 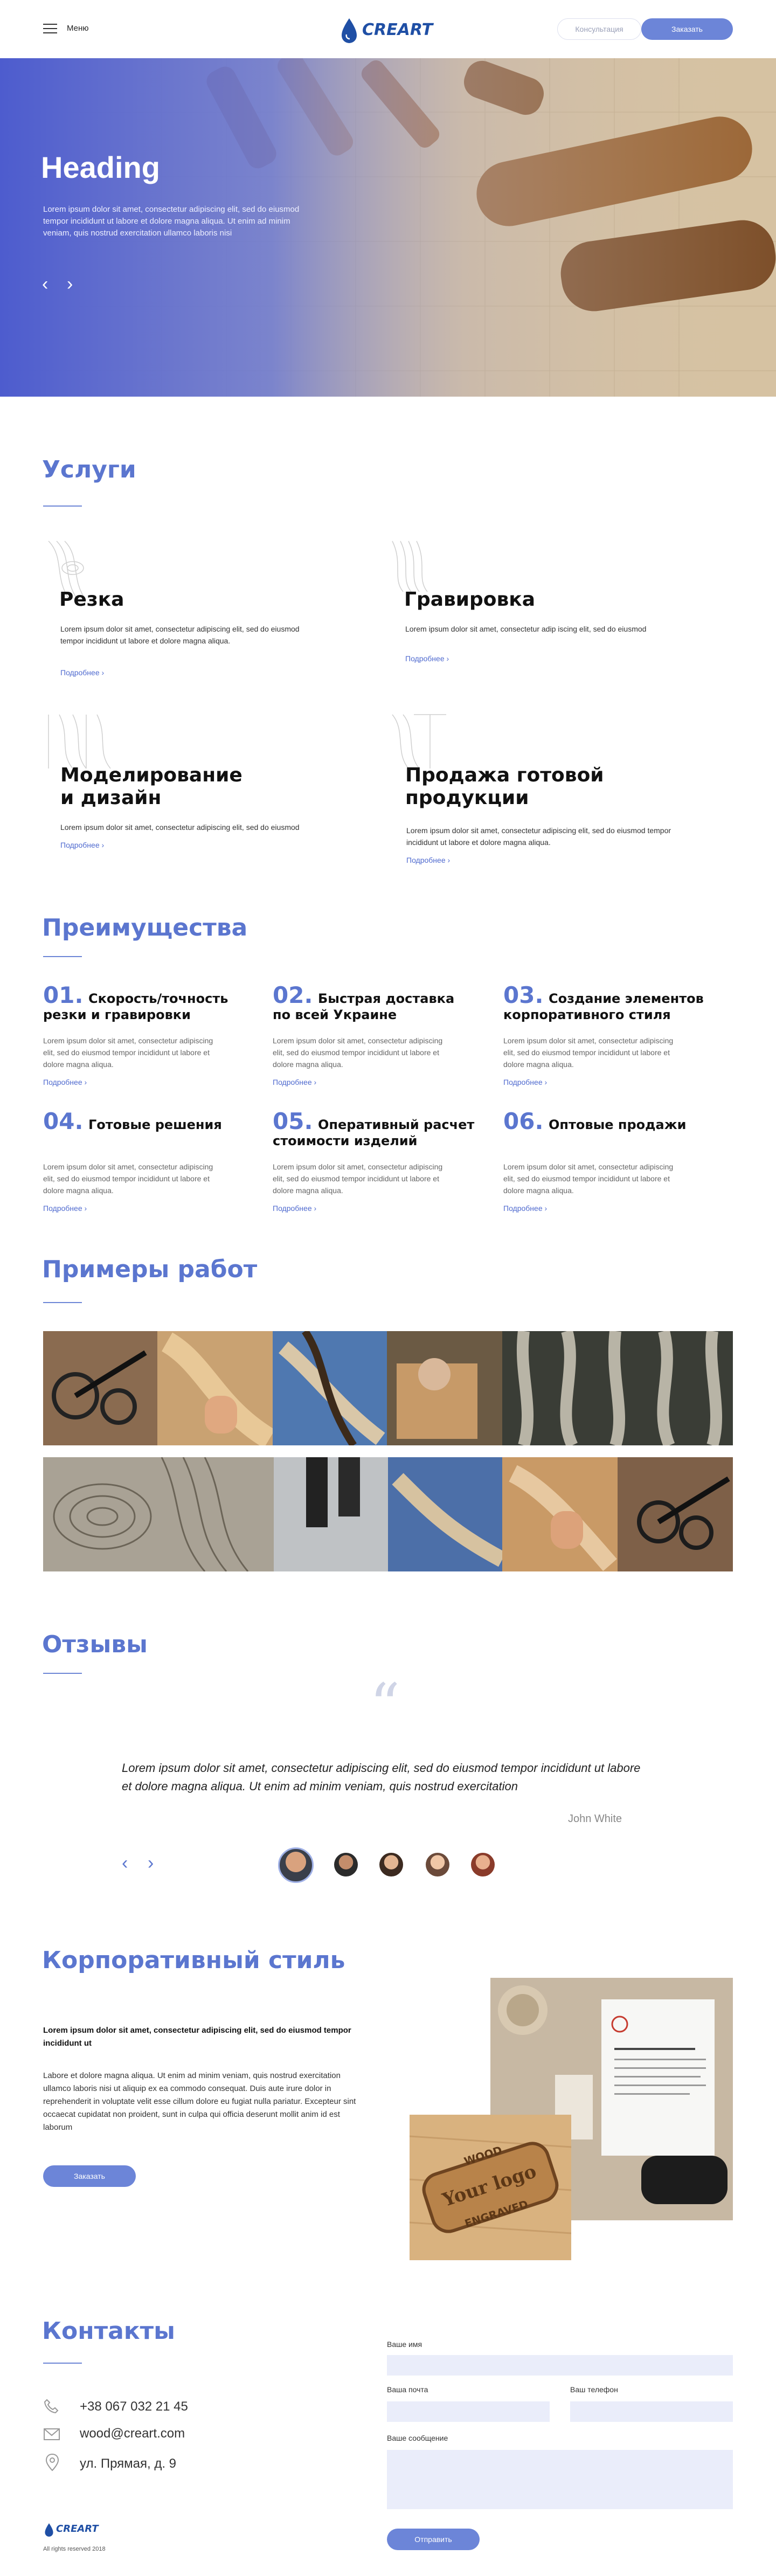 What do you see at coordinates (407, 2390) in the screenshot?
I see `email-label: Ваша почта` at bounding box center [407, 2390].